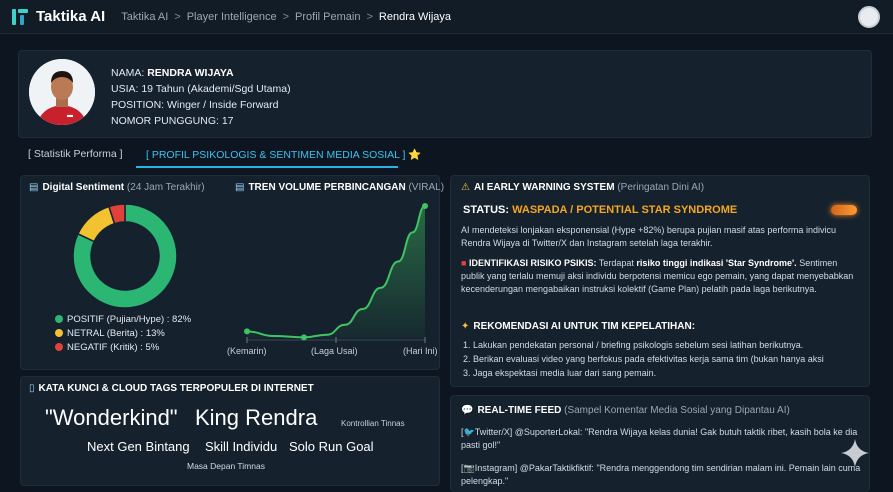 This screenshot has width=893, height=492. What do you see at coordinates (241, 446) in the screenshot?
I see `cloud-tag: Skill Individu` at bounding box center [241, 446].